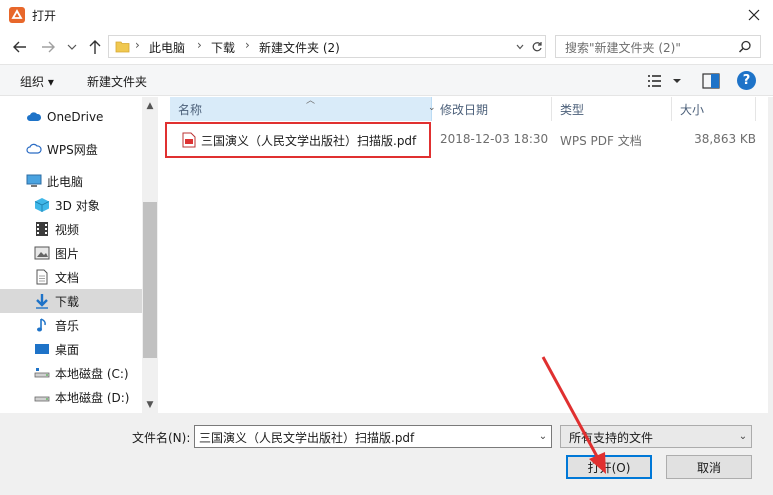 This screenshot has width=773, height=495. Describe the element at coordinates (494, 139) in the screenshot. I see `file-date: 2018-12-03 18:30` at that location.